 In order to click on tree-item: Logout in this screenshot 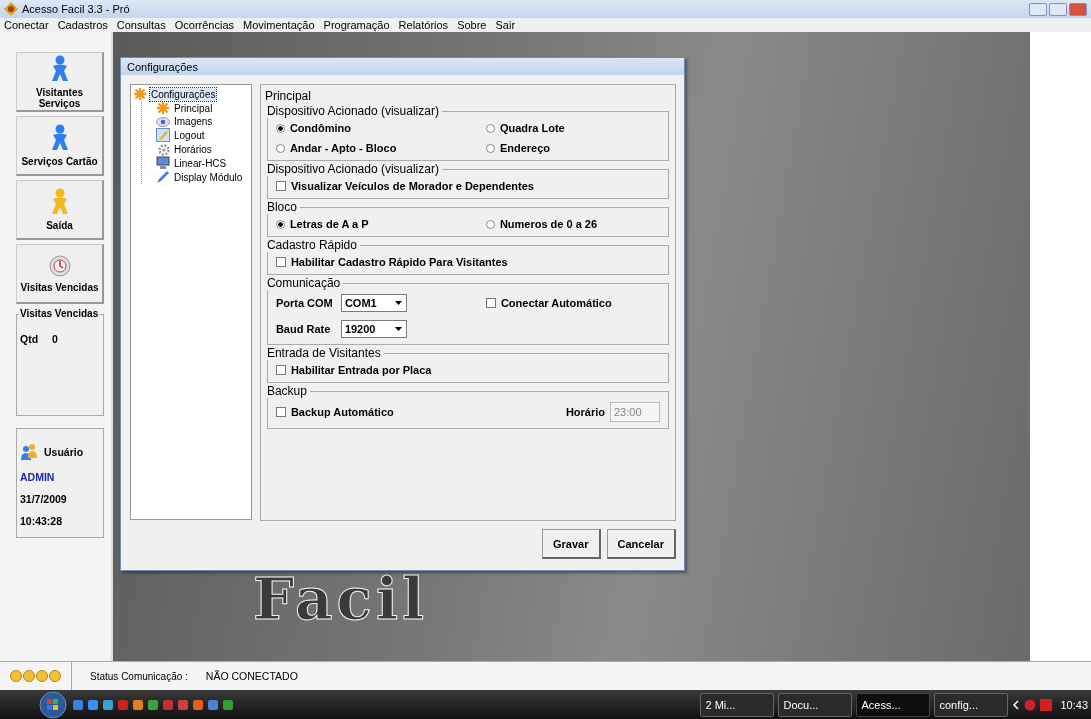, I will do `click(189, 135)`.